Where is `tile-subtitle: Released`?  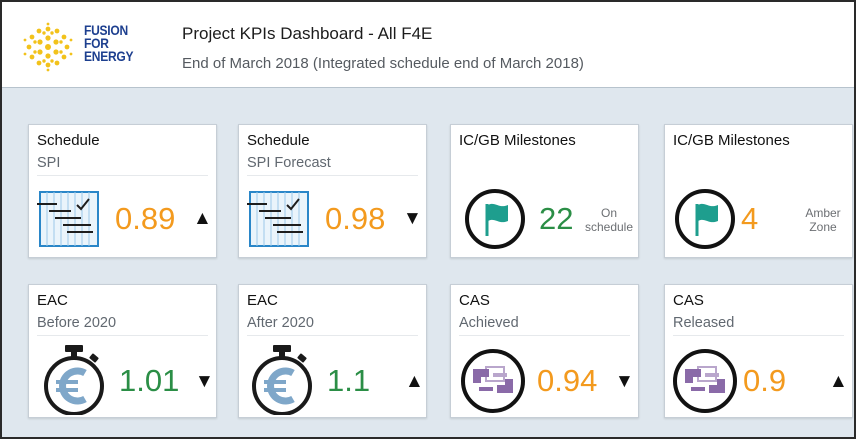
tile-subtitle: Released is located at coordinates (704, 323).